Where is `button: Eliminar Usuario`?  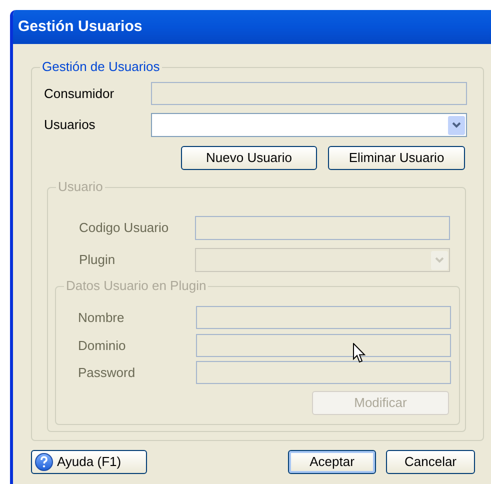 button: Eliminar Usuario is located at coordinates (396, 158).